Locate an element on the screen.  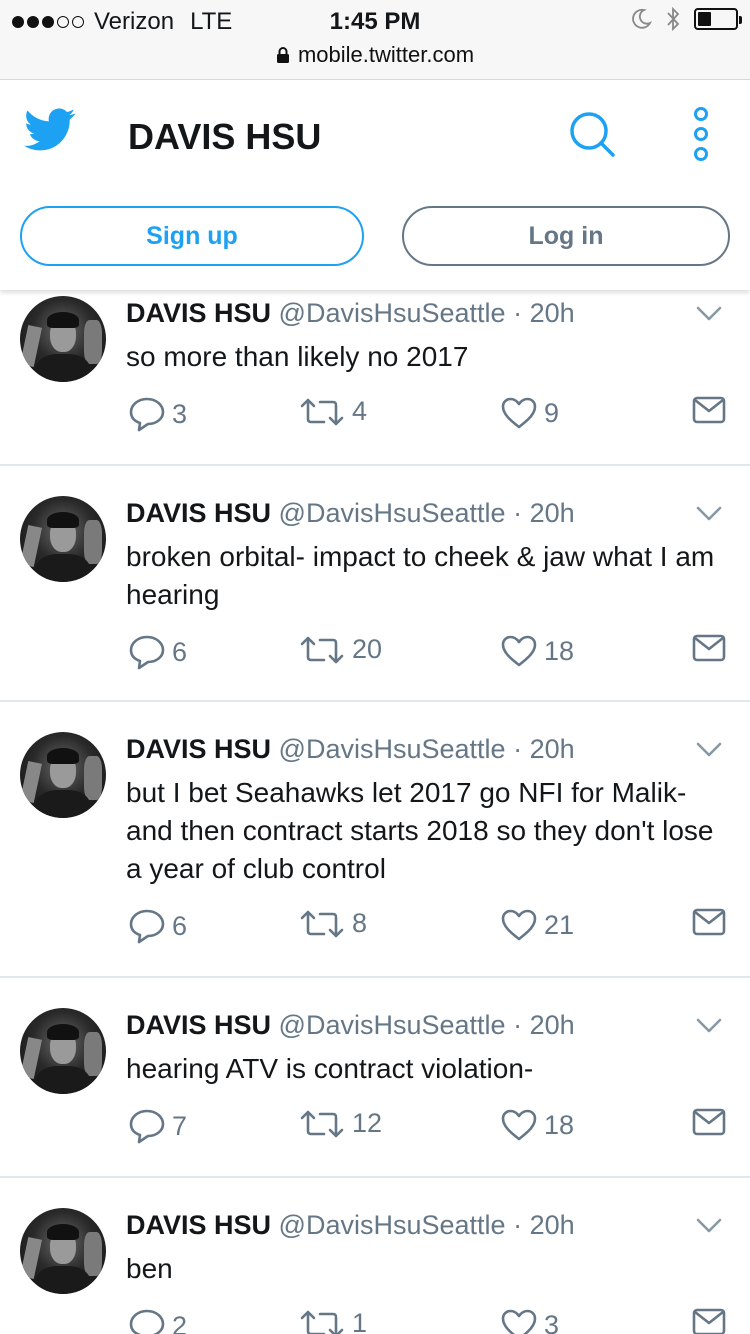
like-count: 21 is located at coordinates (559, 924).